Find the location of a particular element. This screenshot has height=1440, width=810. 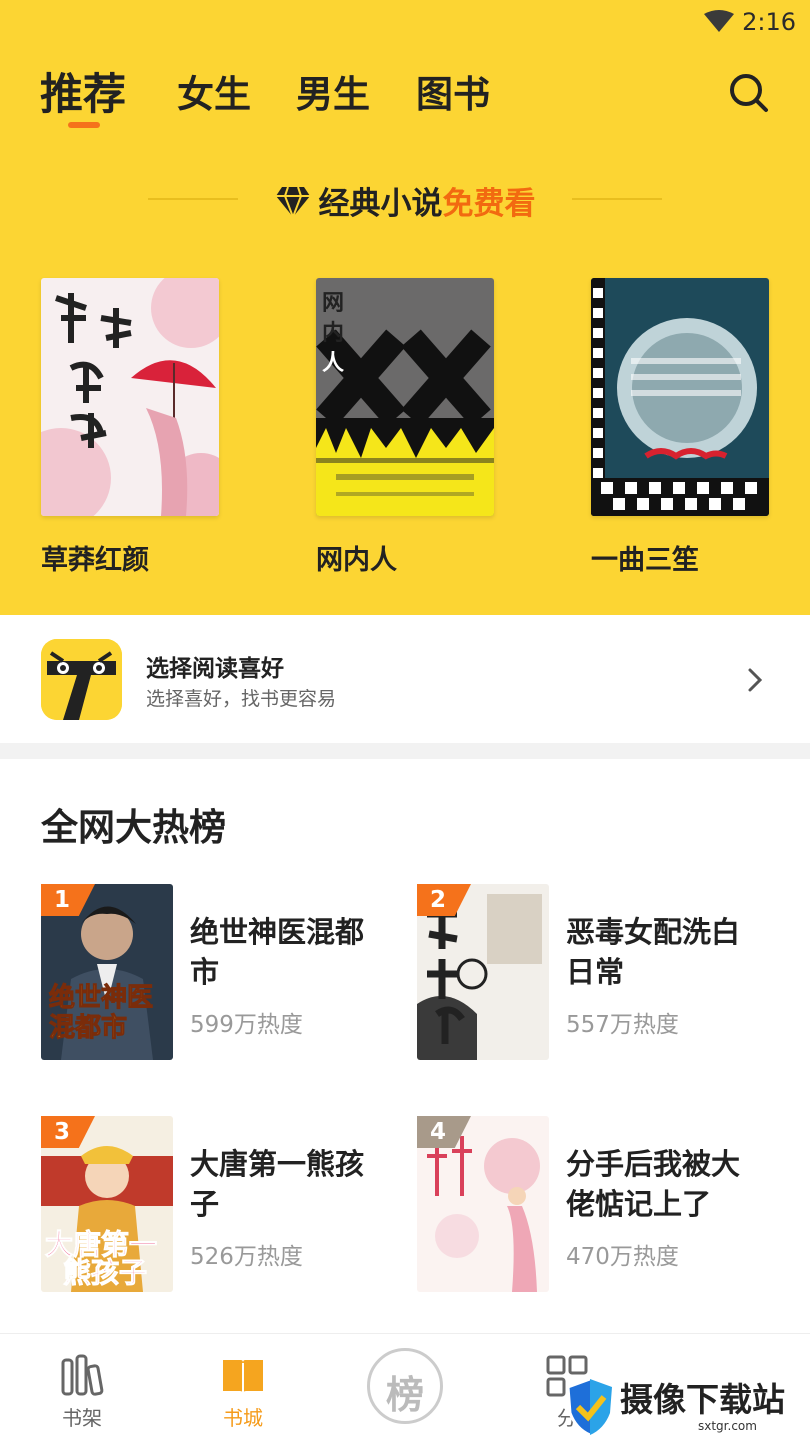

watermark-text: 摄像下载站 is located at coordinates (702, 1399).